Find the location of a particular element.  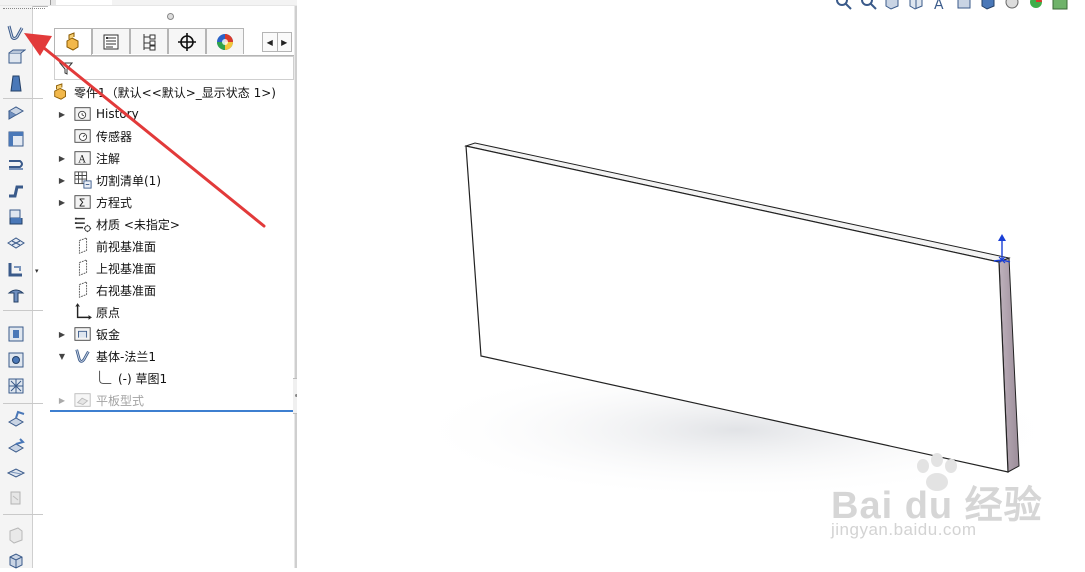

tree-item-front-plane: 前视基准面 is located at coordinates (115, 246).